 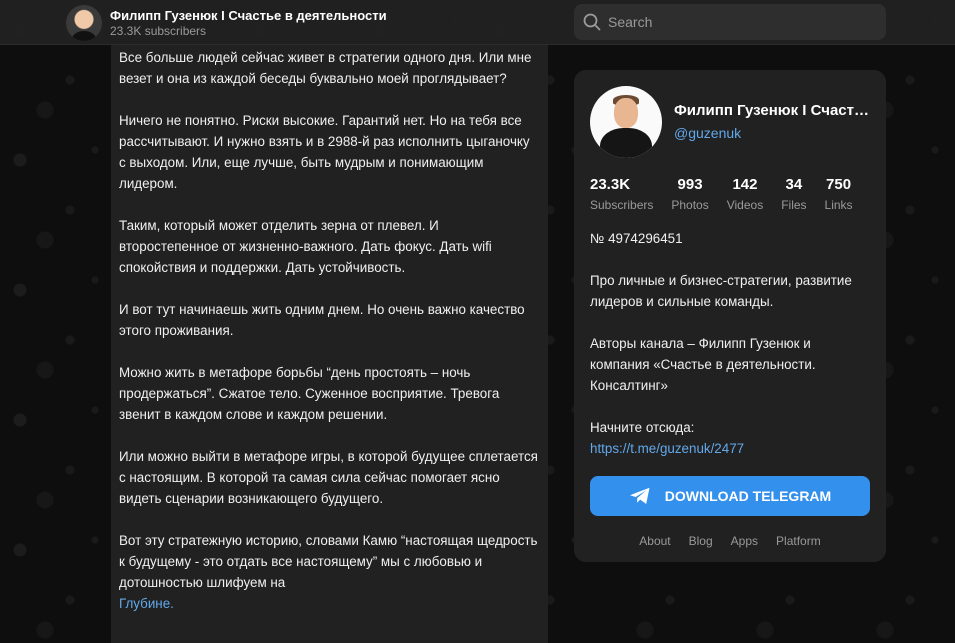 What do you see at coordinates (690, 205) in the screenshot?
I see `stat-label: Photos` at bounding box center [690, 205].